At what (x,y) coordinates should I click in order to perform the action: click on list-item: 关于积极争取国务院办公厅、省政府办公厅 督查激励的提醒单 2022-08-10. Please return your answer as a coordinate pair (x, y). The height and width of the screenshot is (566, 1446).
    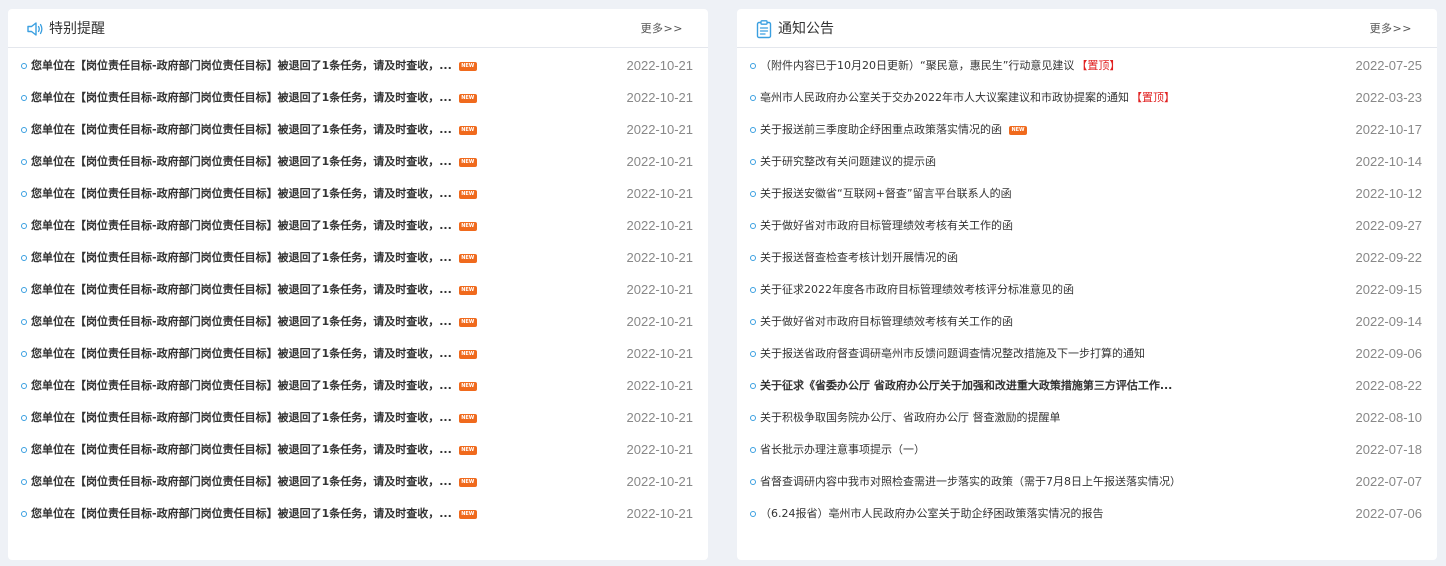
    Looking at the image, I should click on (1087, 419).